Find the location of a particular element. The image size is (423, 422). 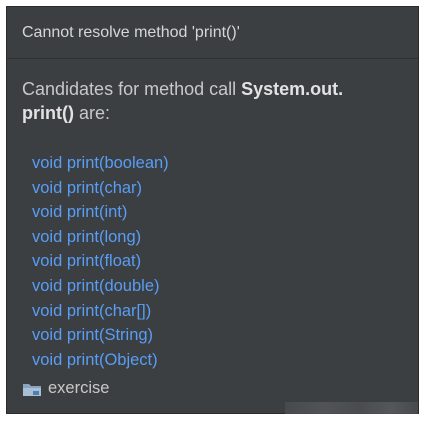

candidate-print-float: void print(float) is located at coordinates (217, 261).